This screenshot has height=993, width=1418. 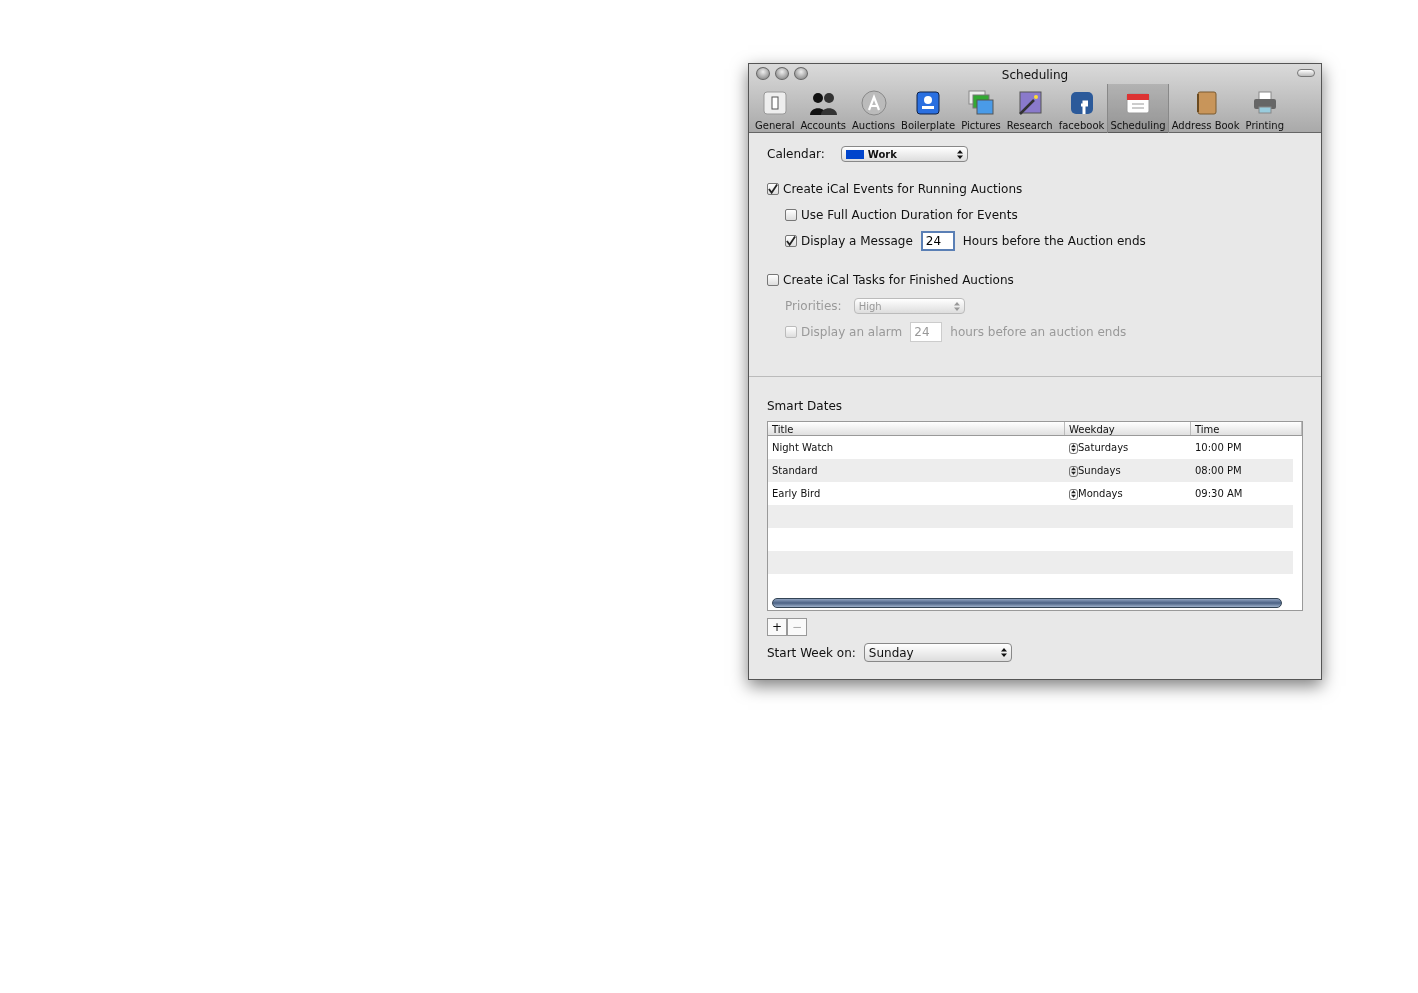 I want to click on table-cell-text: 10:00 PM, so click(x=1218, y=448).